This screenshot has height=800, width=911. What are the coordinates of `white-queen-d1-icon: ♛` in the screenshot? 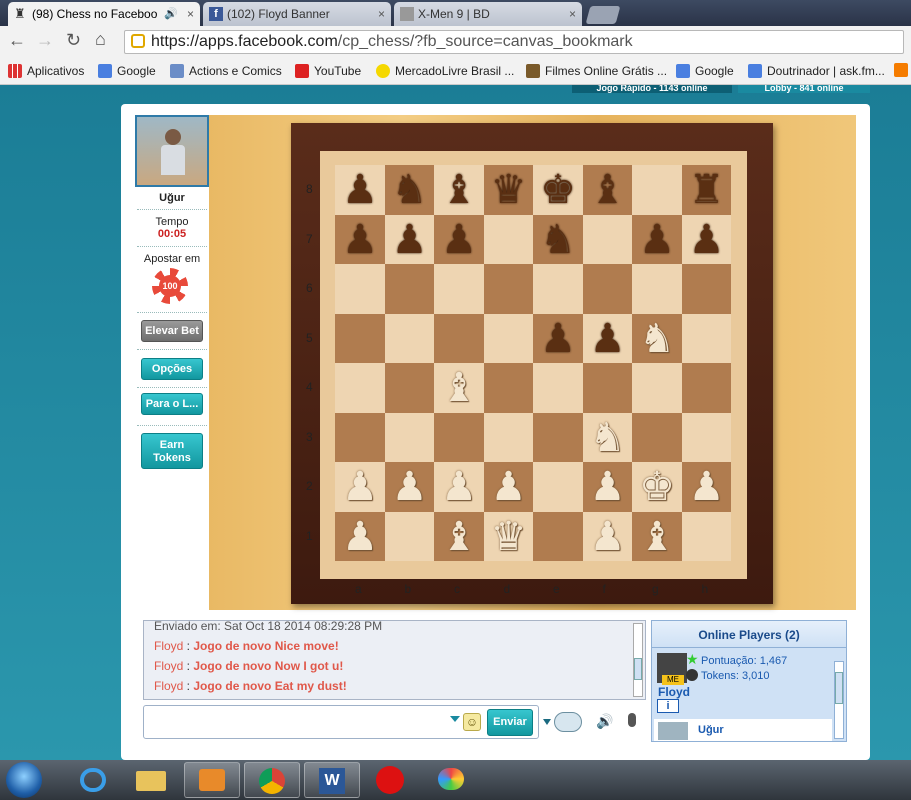 It's located at (509, 537).